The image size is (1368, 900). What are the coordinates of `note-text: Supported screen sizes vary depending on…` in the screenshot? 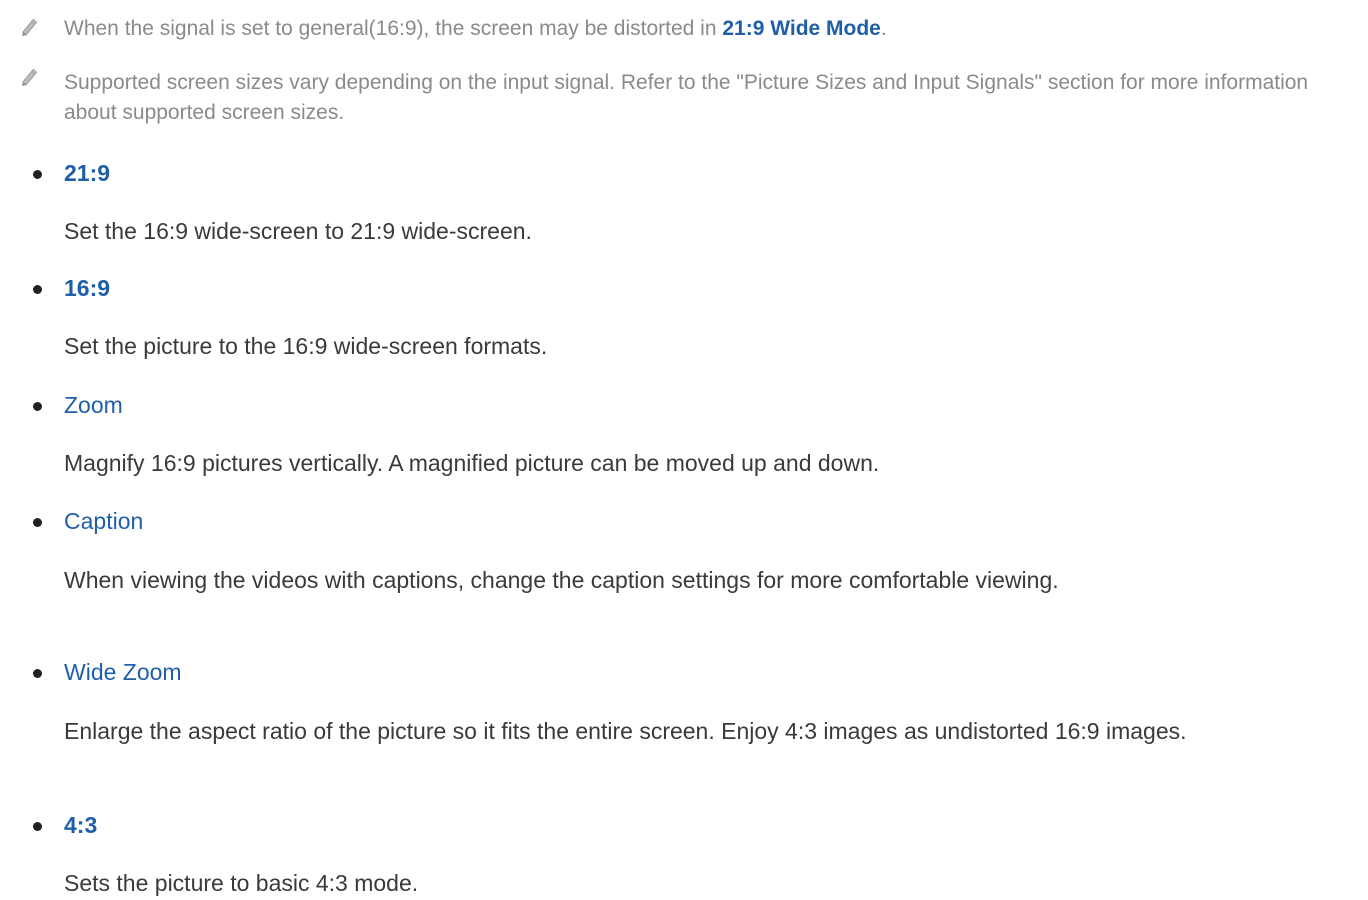 It's located at (686, 97).